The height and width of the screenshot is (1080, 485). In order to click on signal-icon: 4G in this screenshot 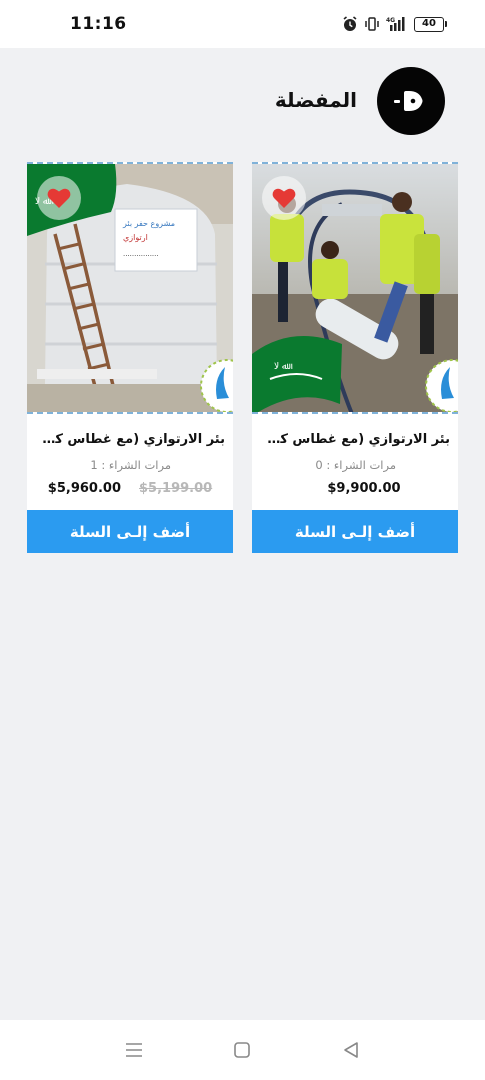, I will do `click(397, 24)`.